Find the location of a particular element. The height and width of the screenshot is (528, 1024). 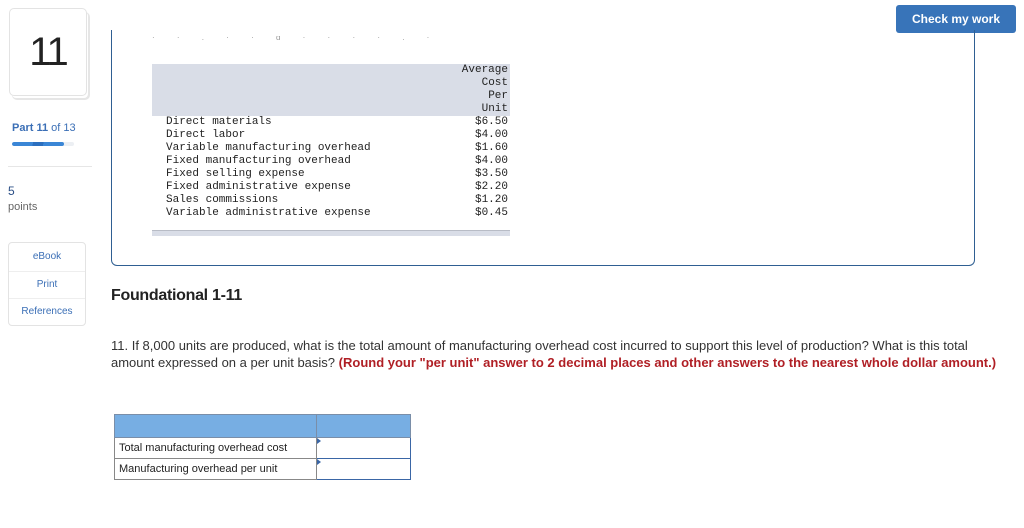

cost-value: $1.60 is located at coordinates (491, 148).